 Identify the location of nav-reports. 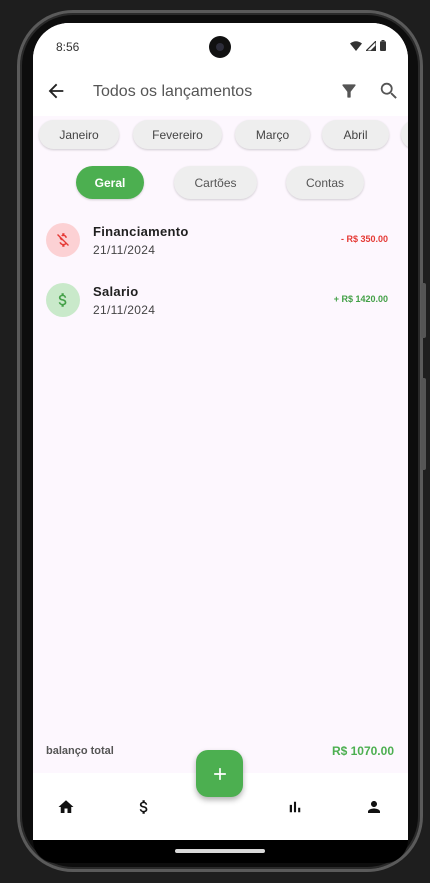
(295, 807).